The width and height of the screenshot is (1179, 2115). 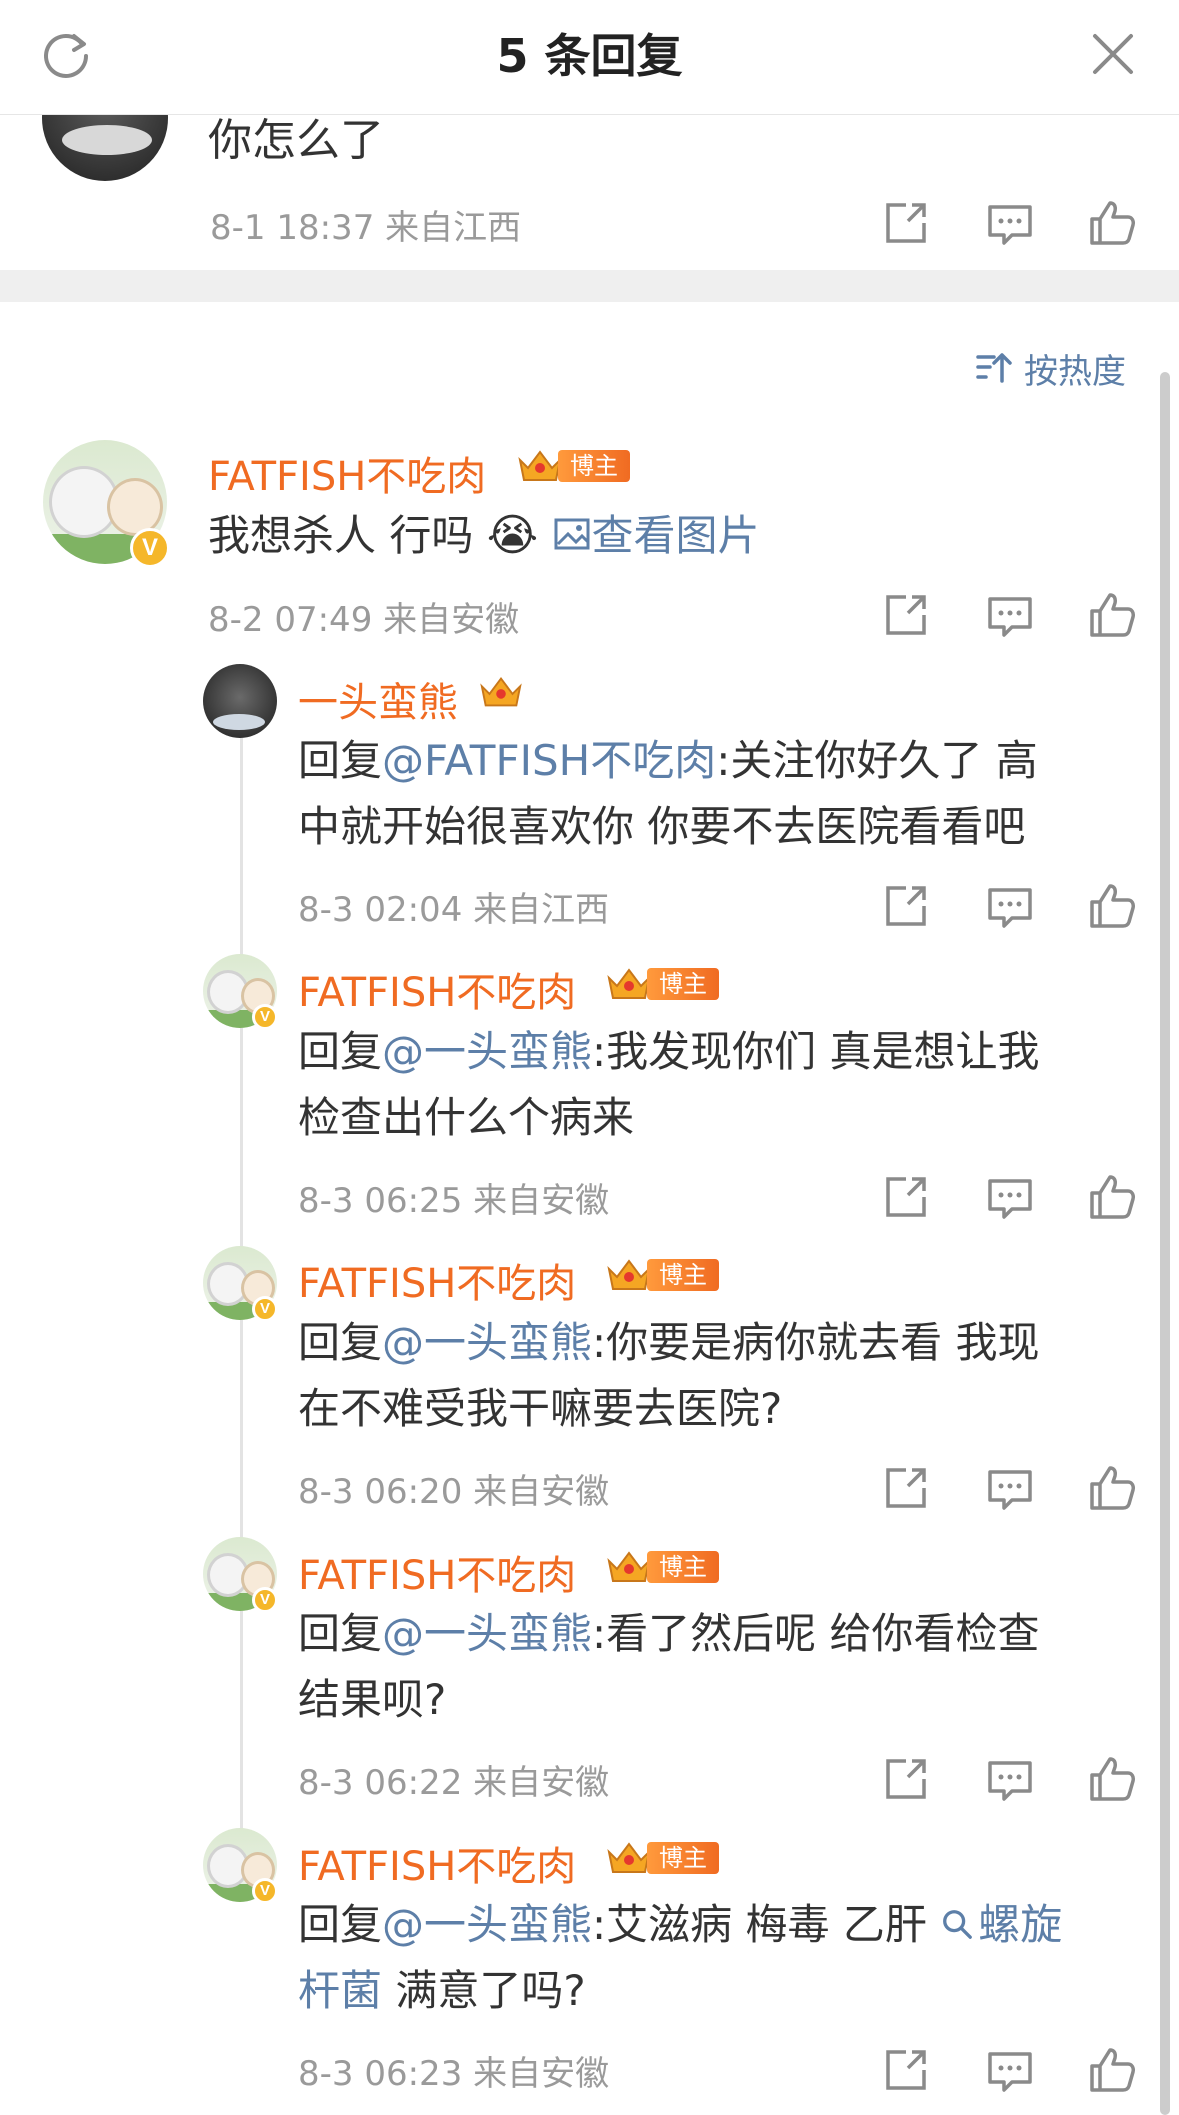 I want to click on reply-meta: 8-3 06:23 来自安徽, so click(x=453, y=2070).